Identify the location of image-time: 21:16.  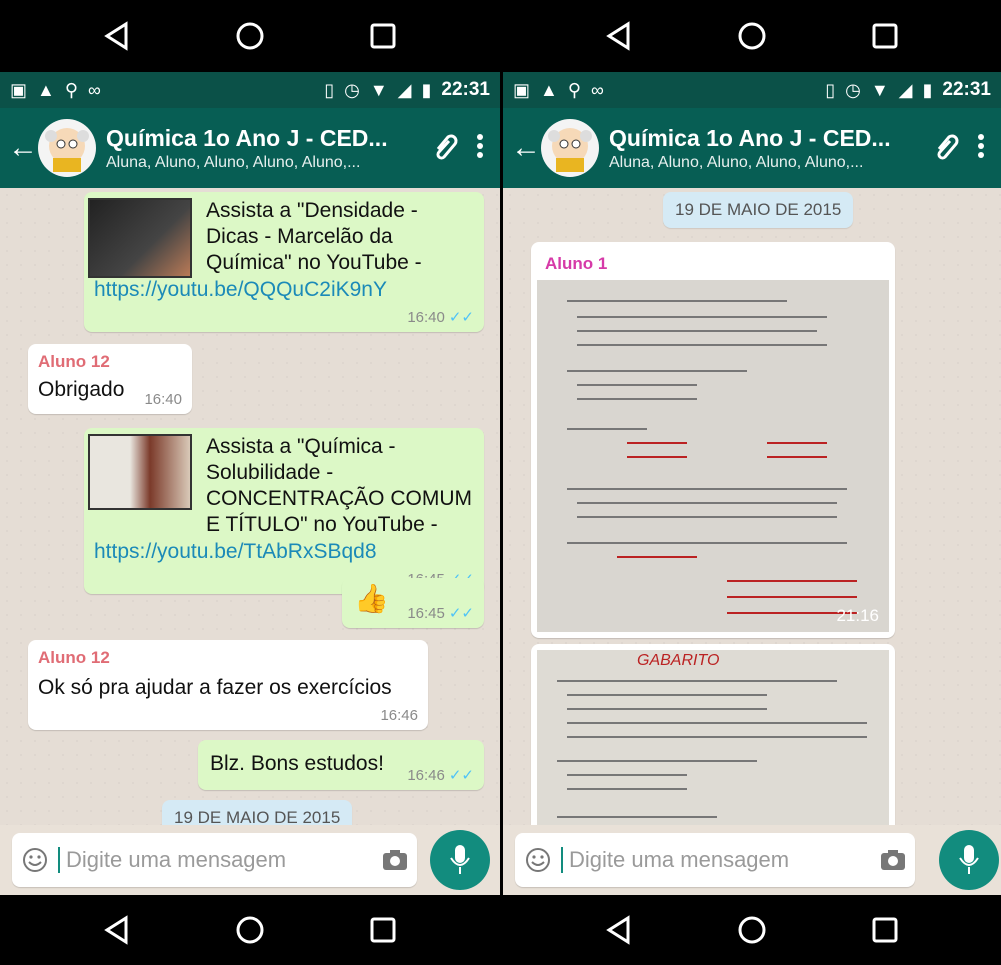
(857, 615).